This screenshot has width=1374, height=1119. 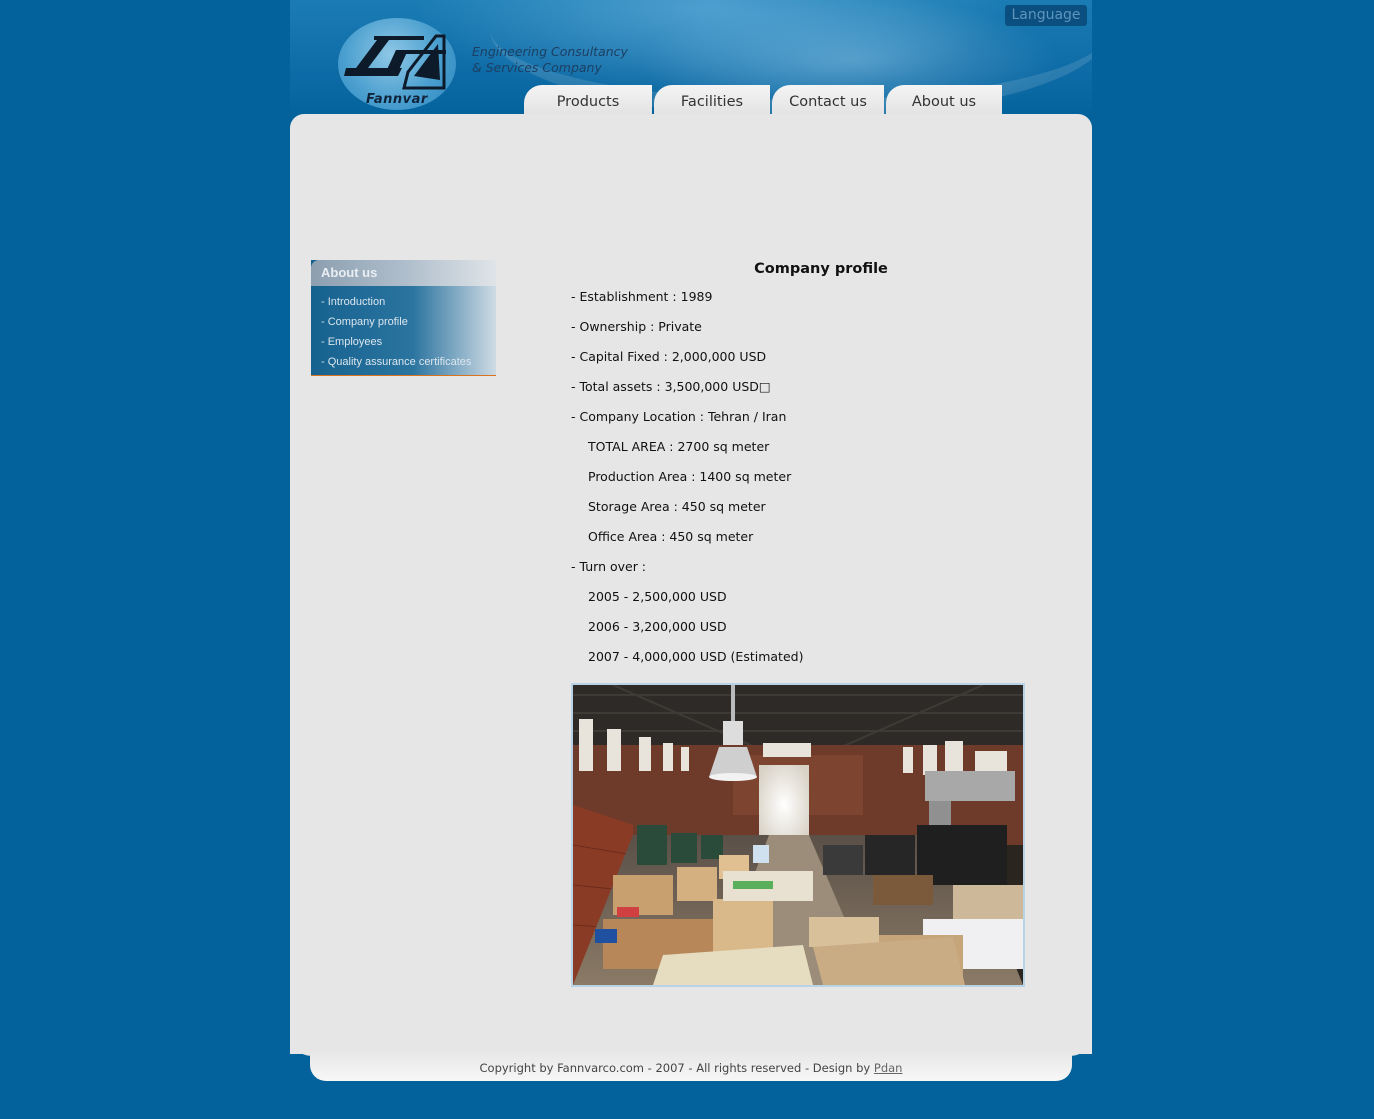 What do you see at coordinates (677, 506) in the screenshot?
I see `profile-storage-area: Storage Area : 450 sq meter` at bounding box center [677, 506].